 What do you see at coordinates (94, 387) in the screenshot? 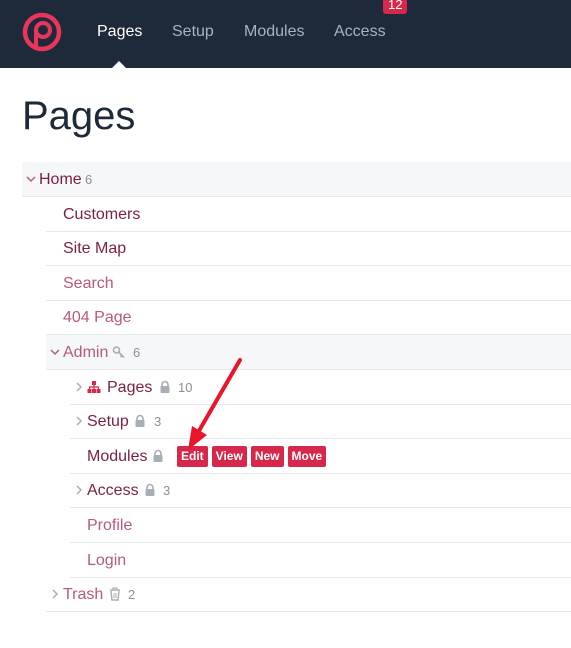
I see `sitemap-icon` at bounding box center [94, 387].